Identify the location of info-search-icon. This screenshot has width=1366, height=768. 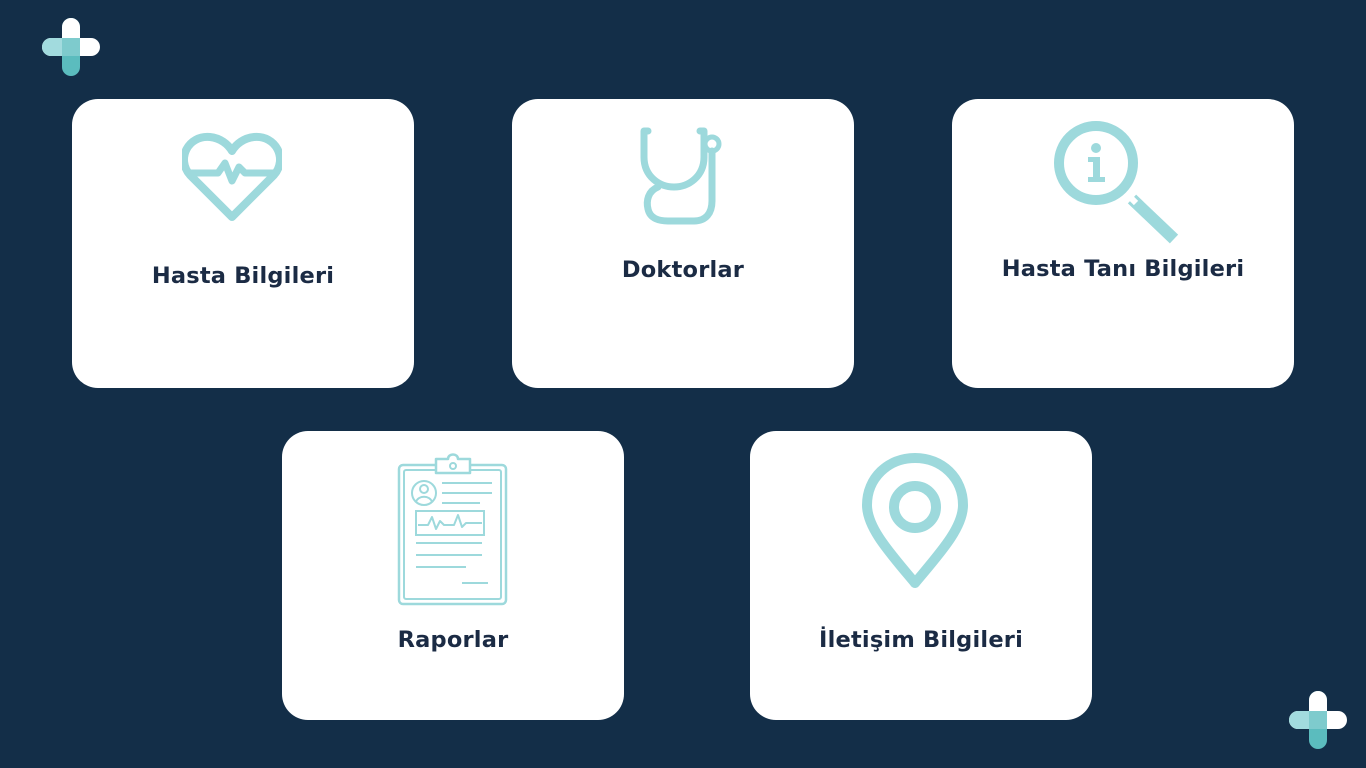
(1117, 185).